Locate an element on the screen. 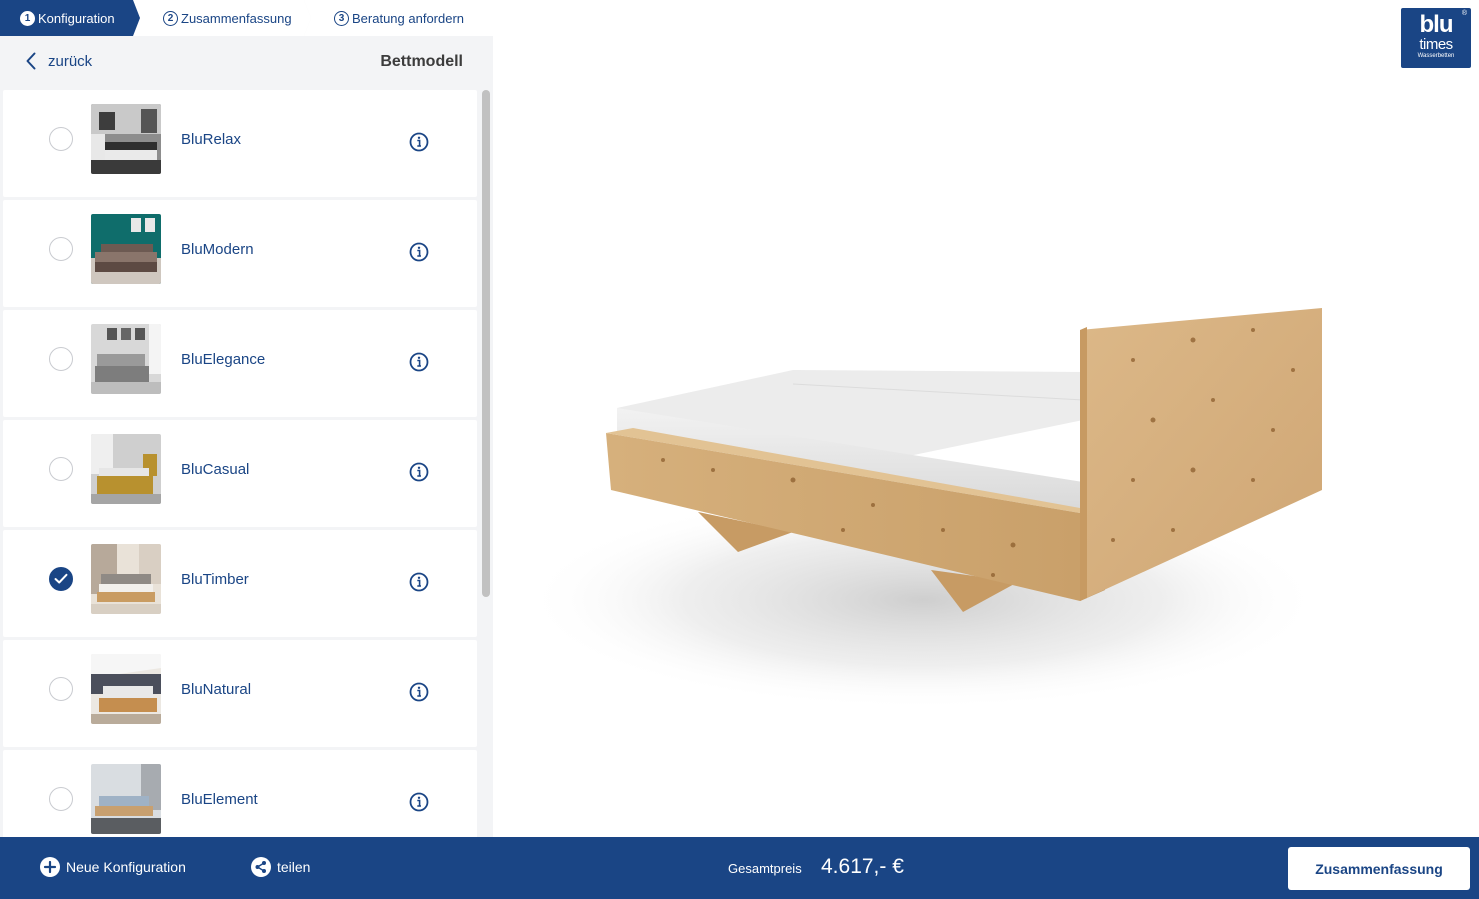 The width and height of the screenshot is (1479, 899). list-item-blucasual: BluCasual is located at coordinates (240, 473).